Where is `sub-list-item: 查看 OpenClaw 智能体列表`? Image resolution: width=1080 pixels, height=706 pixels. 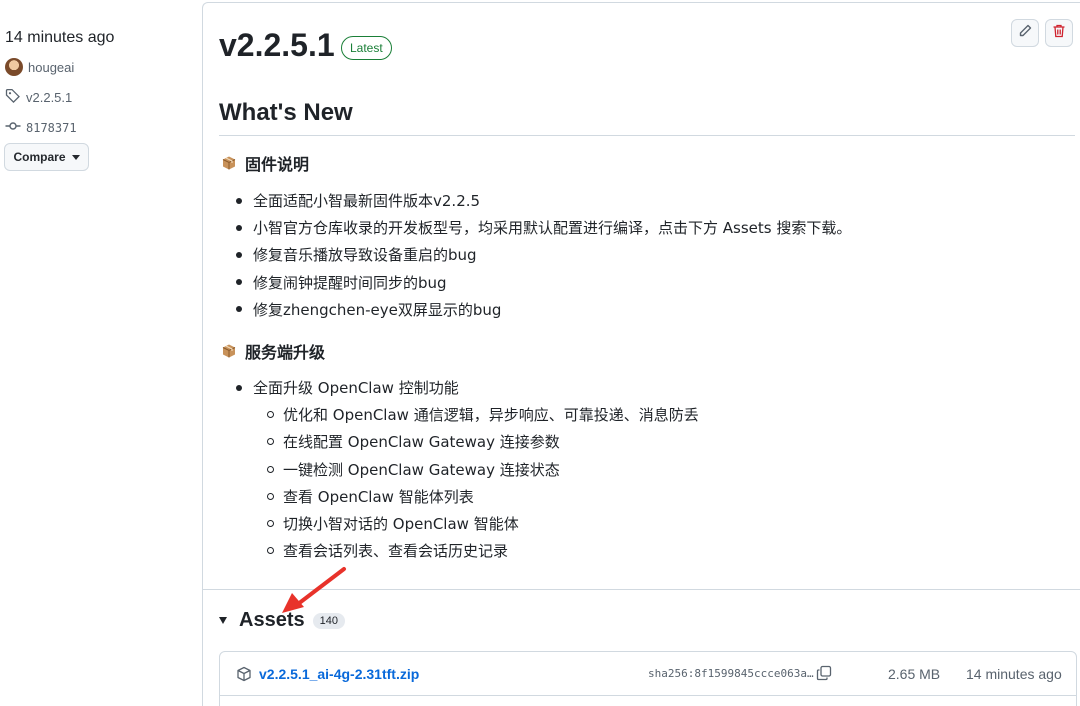 sub-list-item: 查看 OpenClaw 智能体列表 is located at coordinates (465, 496).